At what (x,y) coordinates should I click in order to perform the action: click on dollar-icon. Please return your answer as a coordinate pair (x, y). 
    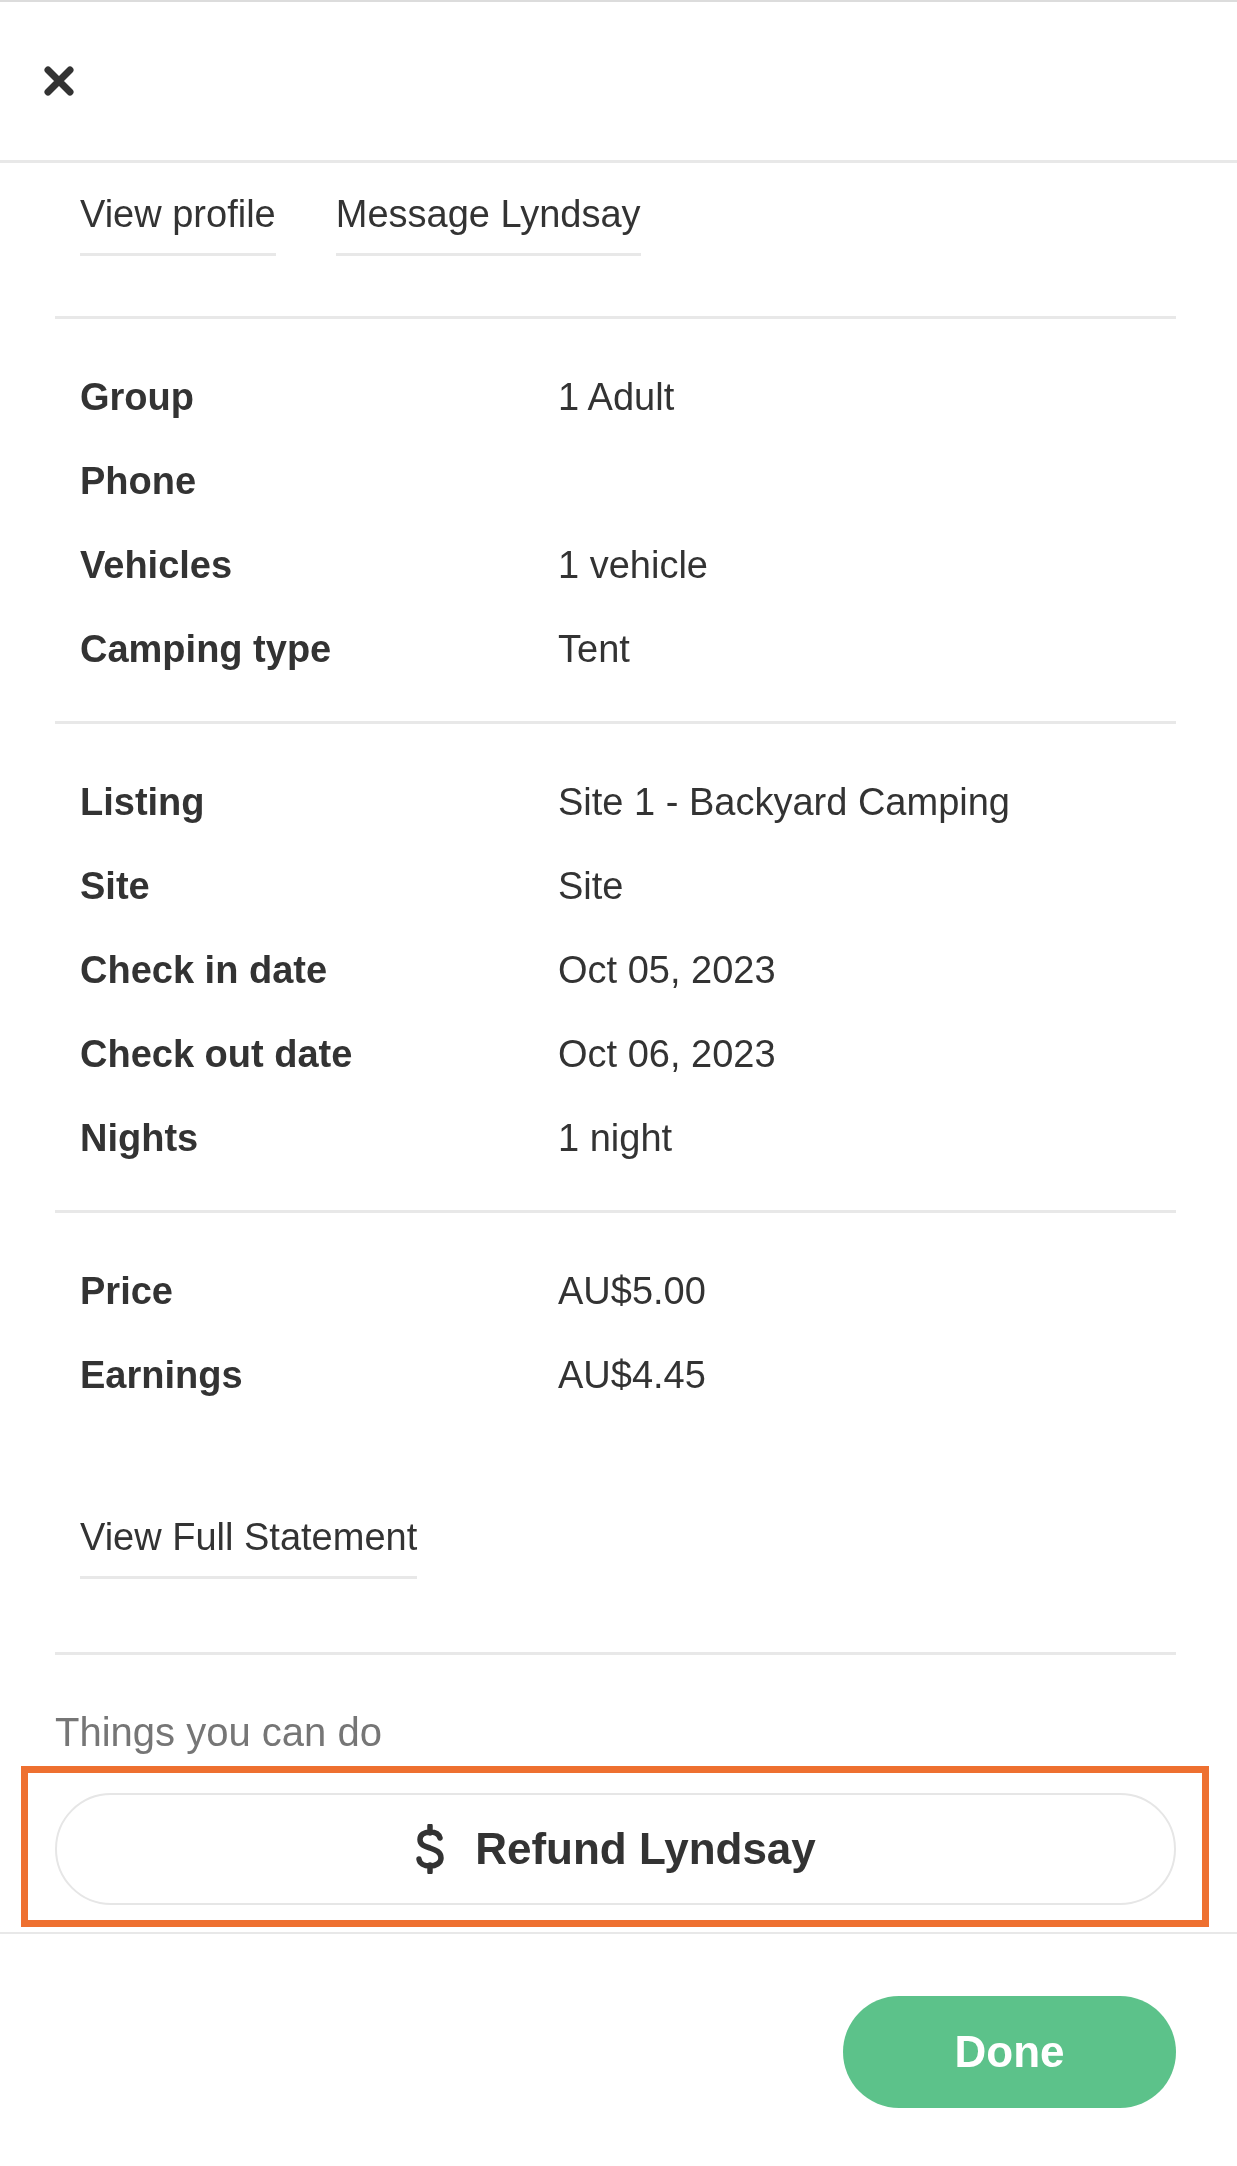
    Looking at the image, I should click on (430, 1849).